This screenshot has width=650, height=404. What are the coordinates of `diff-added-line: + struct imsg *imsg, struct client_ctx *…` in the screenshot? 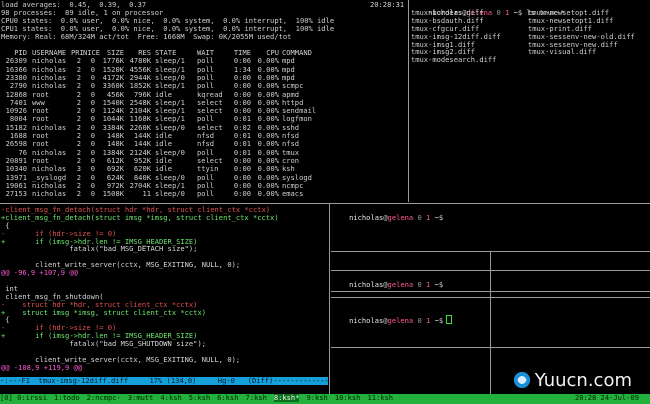 It's located at (103, 312).